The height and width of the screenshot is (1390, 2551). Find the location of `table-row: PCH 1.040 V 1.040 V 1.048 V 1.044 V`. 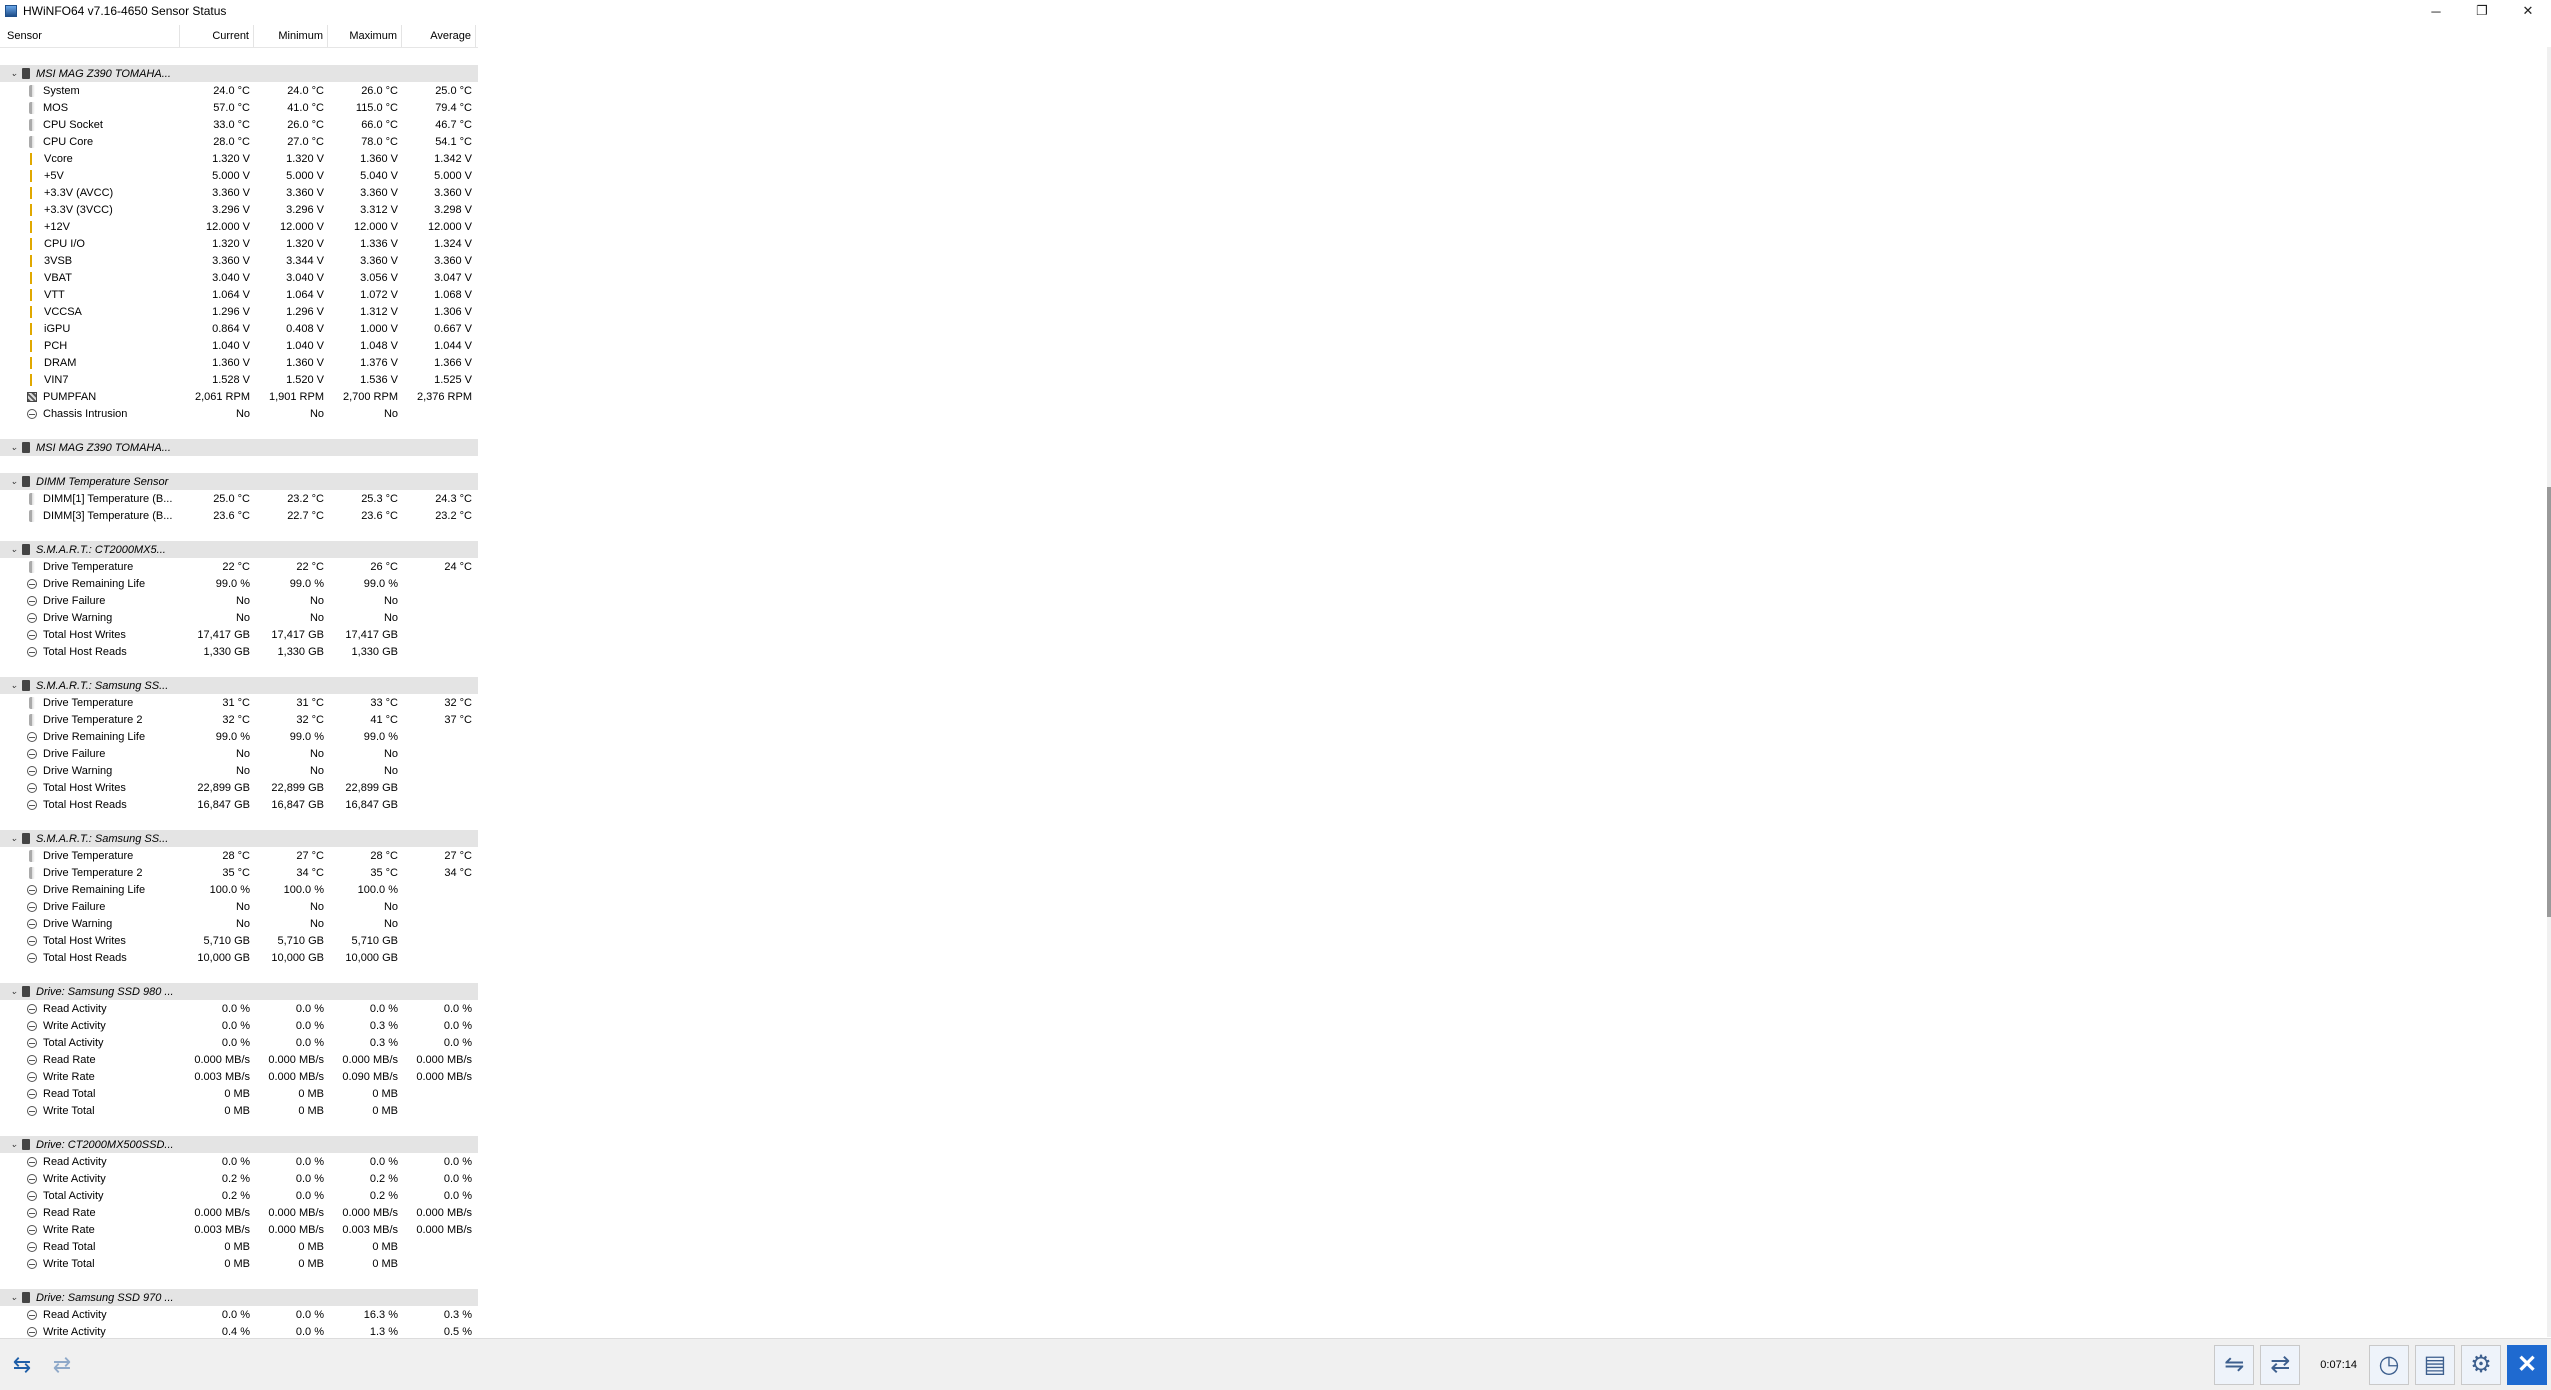

table-row: PCH 1.040 V 1.040 V 1.048 V 1.044 V is located at coordinates (239, 345).